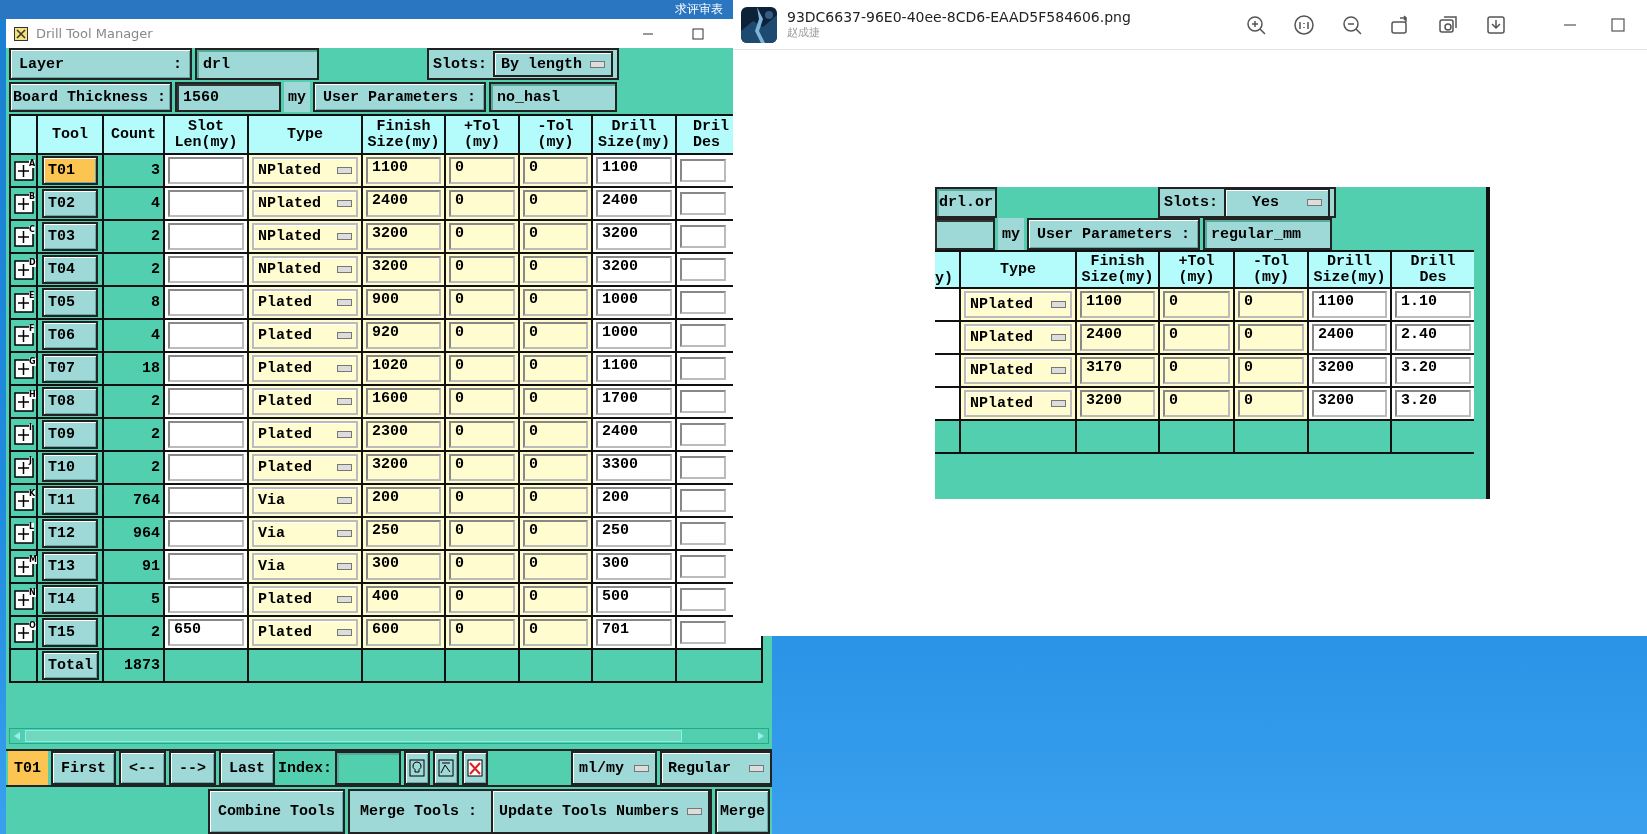 Image resolution: width=1647 pixels, height=834 pixels. Describe the element at coordinates (1496, 24) in the screenshot. I see `download-icon` at that location.